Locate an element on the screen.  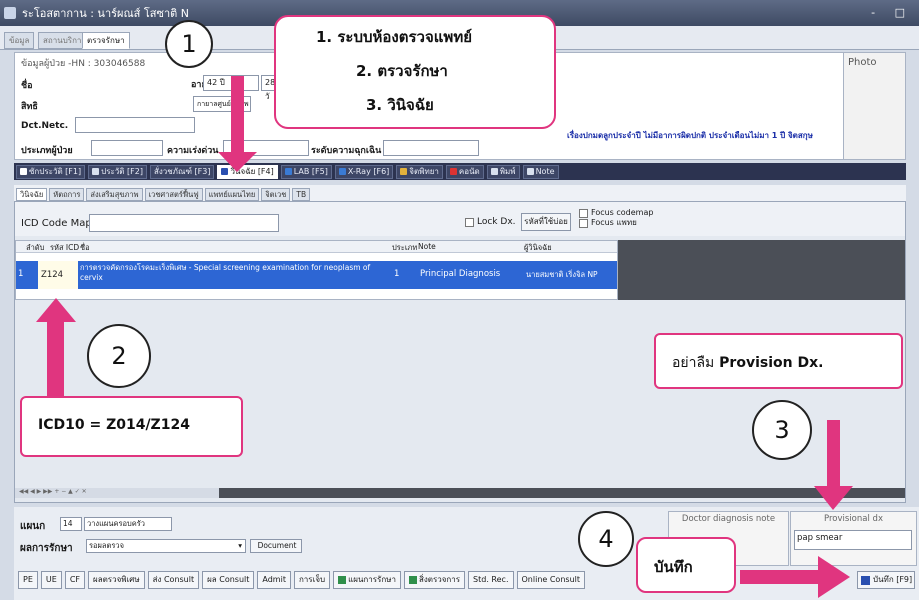
callout-line-1: 1. ระบบห้องตรวจแพทย์ is located at coordinates (394, 37).